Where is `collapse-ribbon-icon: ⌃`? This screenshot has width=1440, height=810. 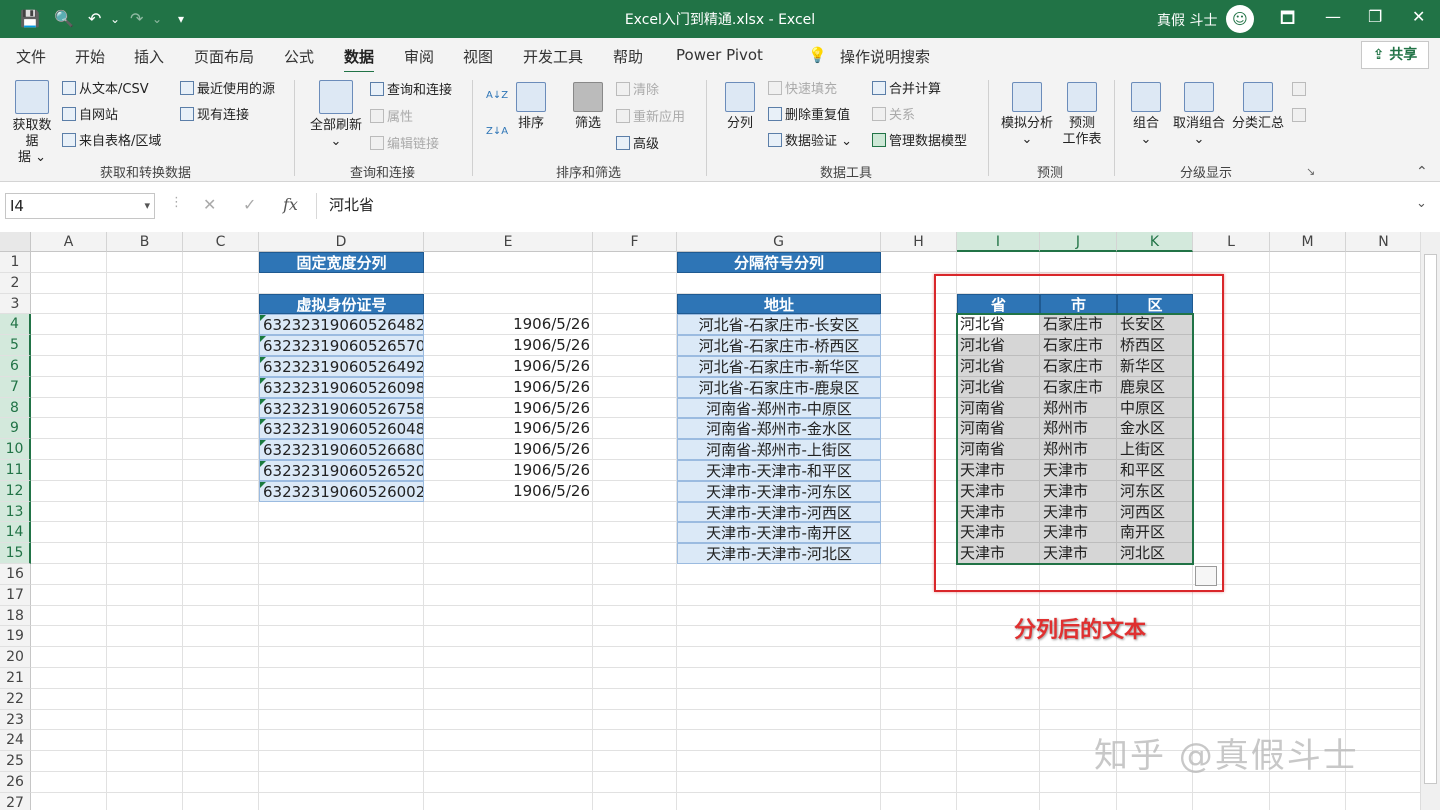
collapse-ribbon-icon: ⌃ is located at coordinates (1422, 172).